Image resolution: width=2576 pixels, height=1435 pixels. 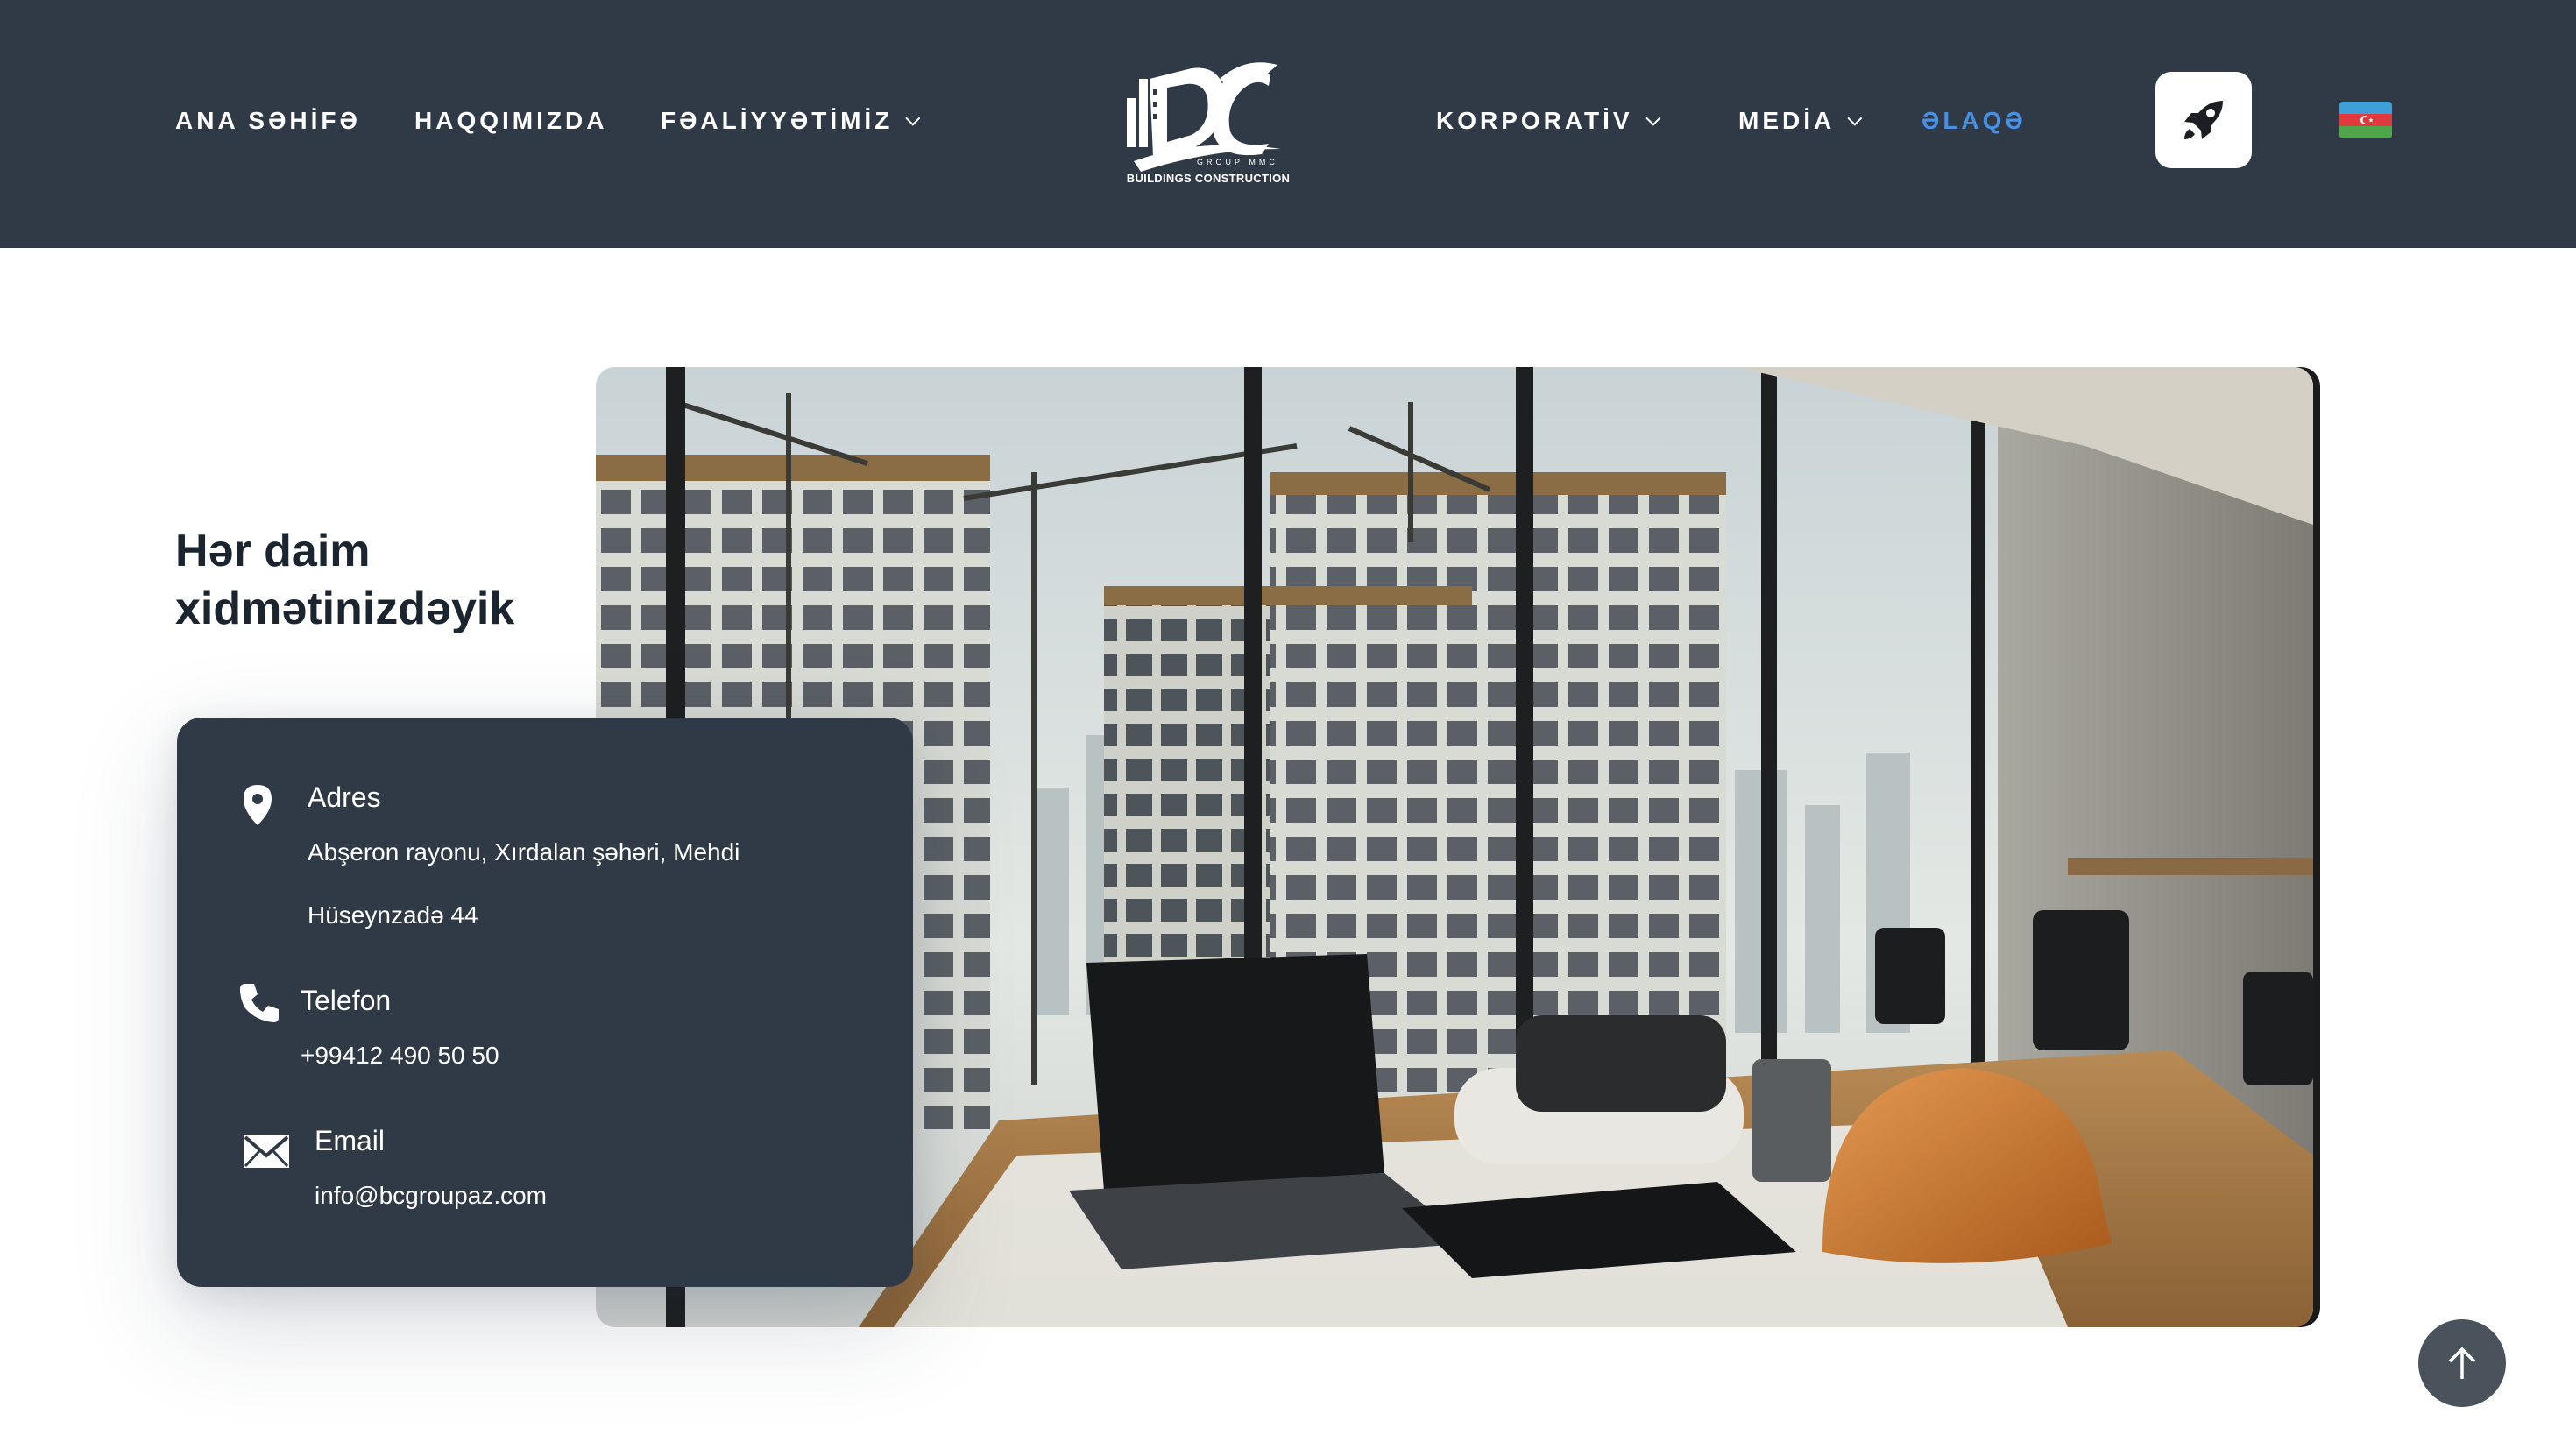 I want to click on rocket-icon, so click(x=2203, y=120).